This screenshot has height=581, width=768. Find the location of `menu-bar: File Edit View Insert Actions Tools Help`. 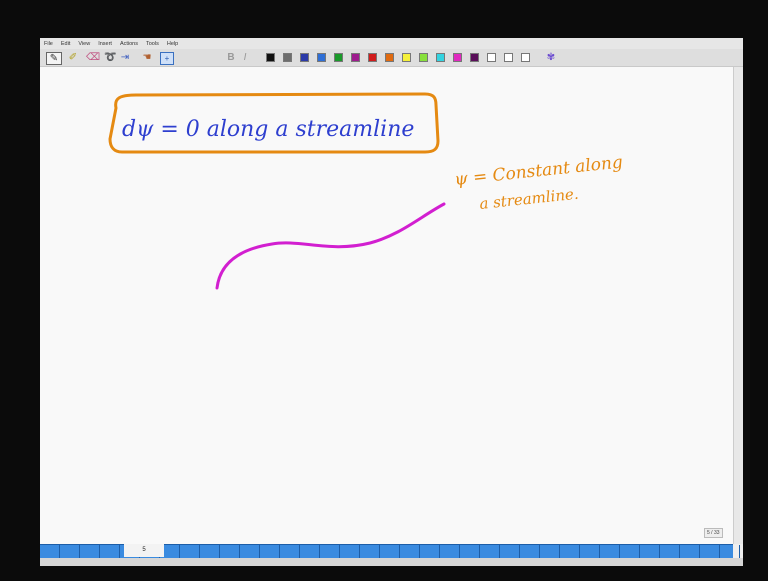

menu-bar: File Edit View Insert Actions Tools Help is located at coordinates (391, 43).